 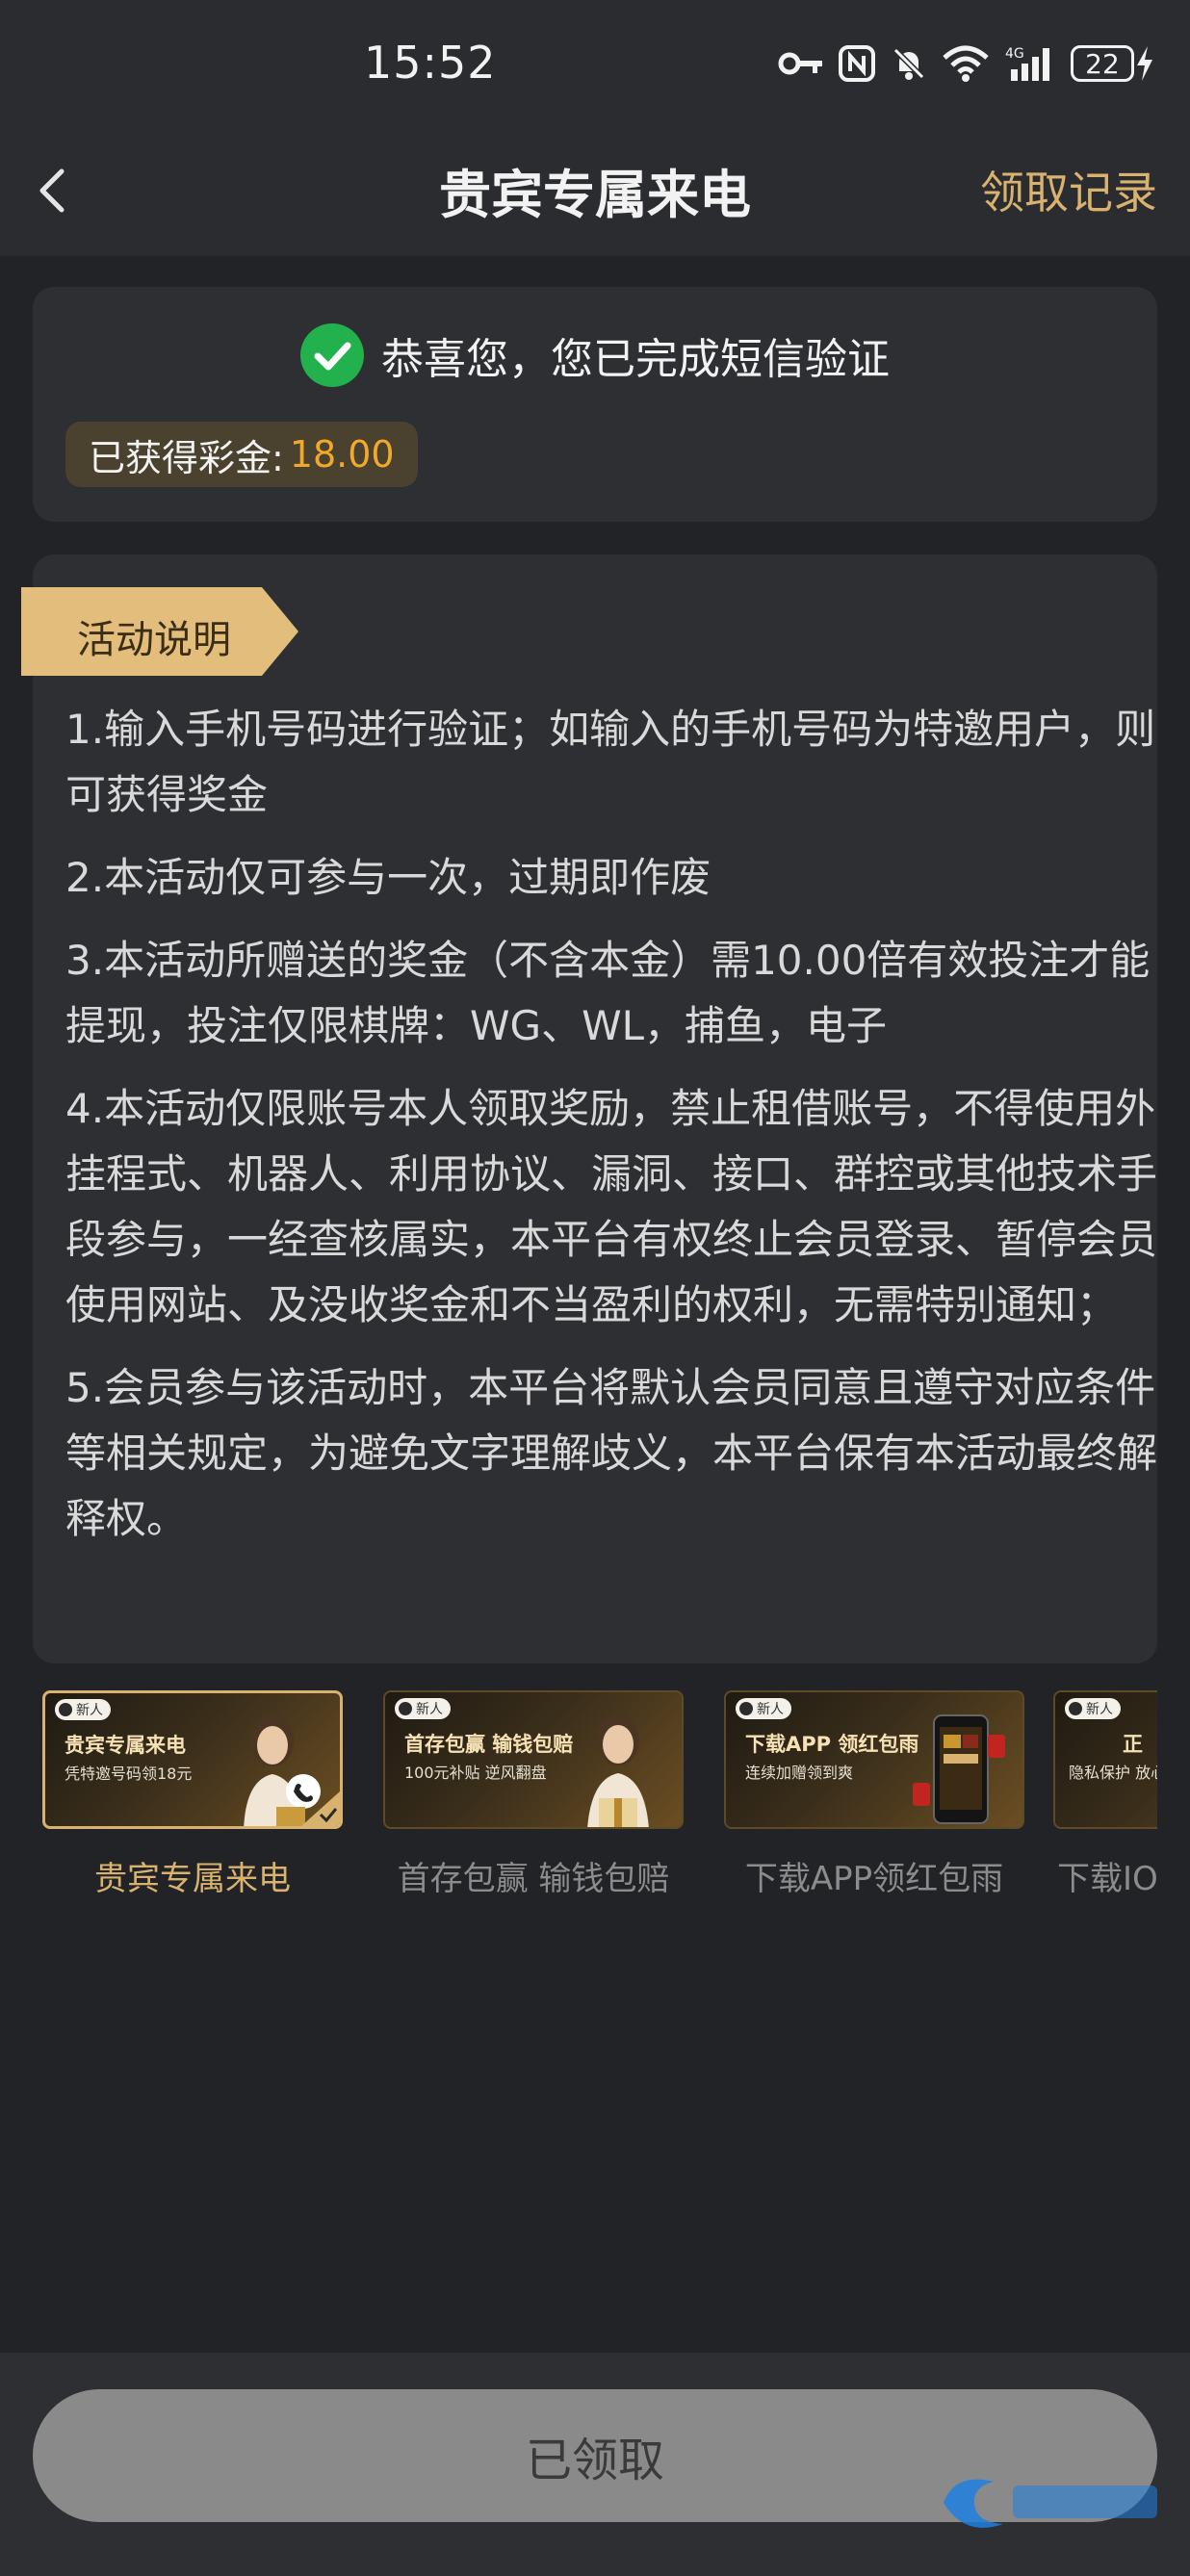 What do you see at coordinates (1027, 64) in the screenshot?
I see `signal-icon: 4G` at bounding box center [1027, 64].